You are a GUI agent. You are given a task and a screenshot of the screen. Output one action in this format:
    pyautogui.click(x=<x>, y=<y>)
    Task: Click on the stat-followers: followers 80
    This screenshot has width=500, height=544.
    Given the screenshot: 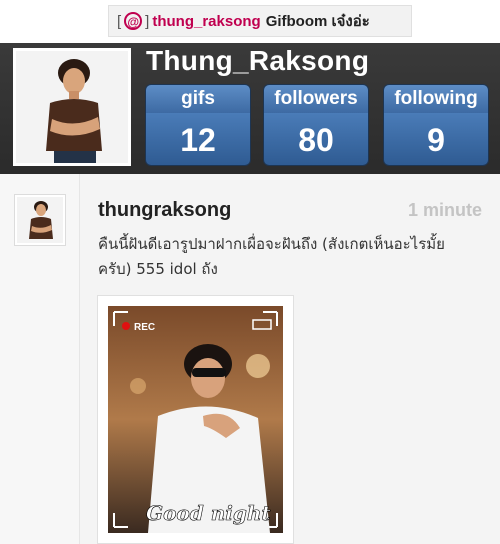 What is the action you would take?
    pyautogui.click(x=316, y=125)
    